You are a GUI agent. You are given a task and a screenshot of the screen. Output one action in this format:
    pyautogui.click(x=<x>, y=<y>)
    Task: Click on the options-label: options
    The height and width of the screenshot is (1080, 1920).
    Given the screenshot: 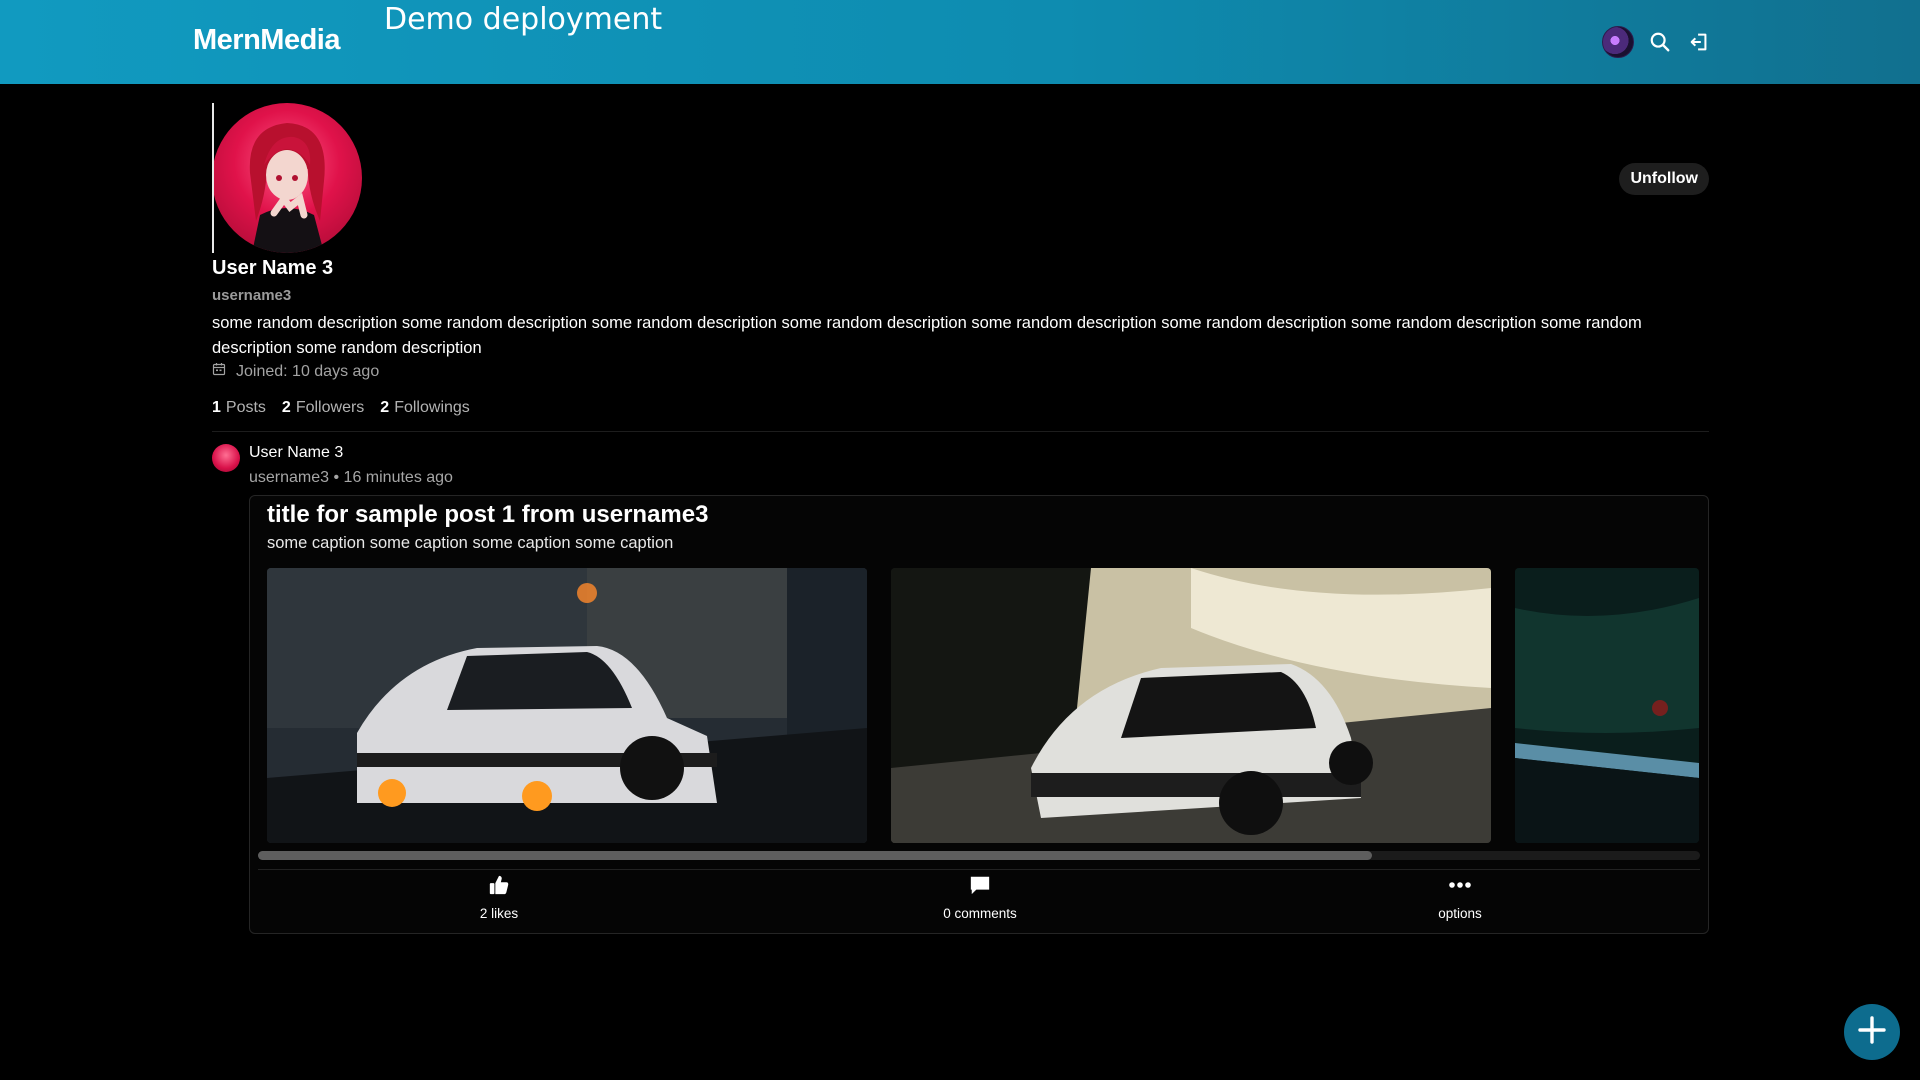 What is the action you would take?
    pyautogui.click(x=1460, y=913)
    